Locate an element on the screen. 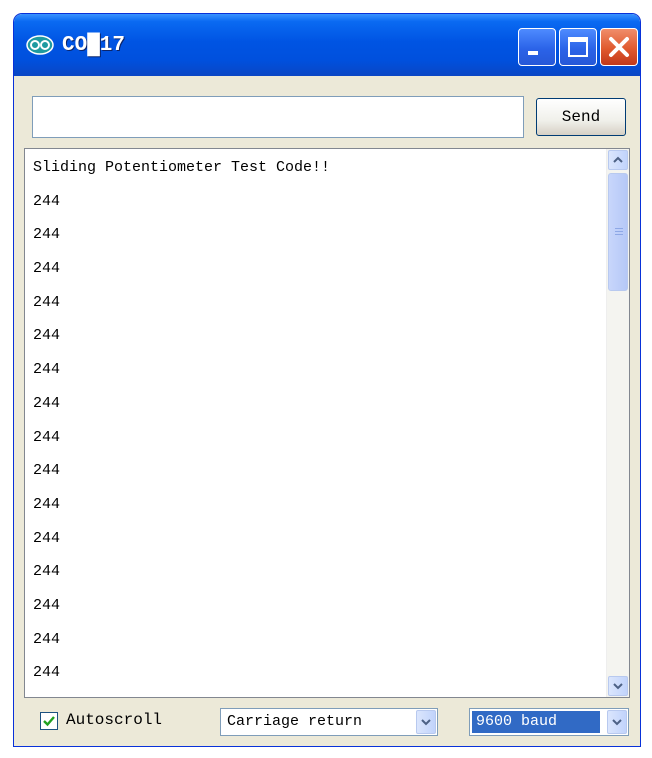 The height and width of the screenshot is (758, 652). footer-bar: Autoscroll Carriage return 9600 baud is located at coordinates (327, 722).